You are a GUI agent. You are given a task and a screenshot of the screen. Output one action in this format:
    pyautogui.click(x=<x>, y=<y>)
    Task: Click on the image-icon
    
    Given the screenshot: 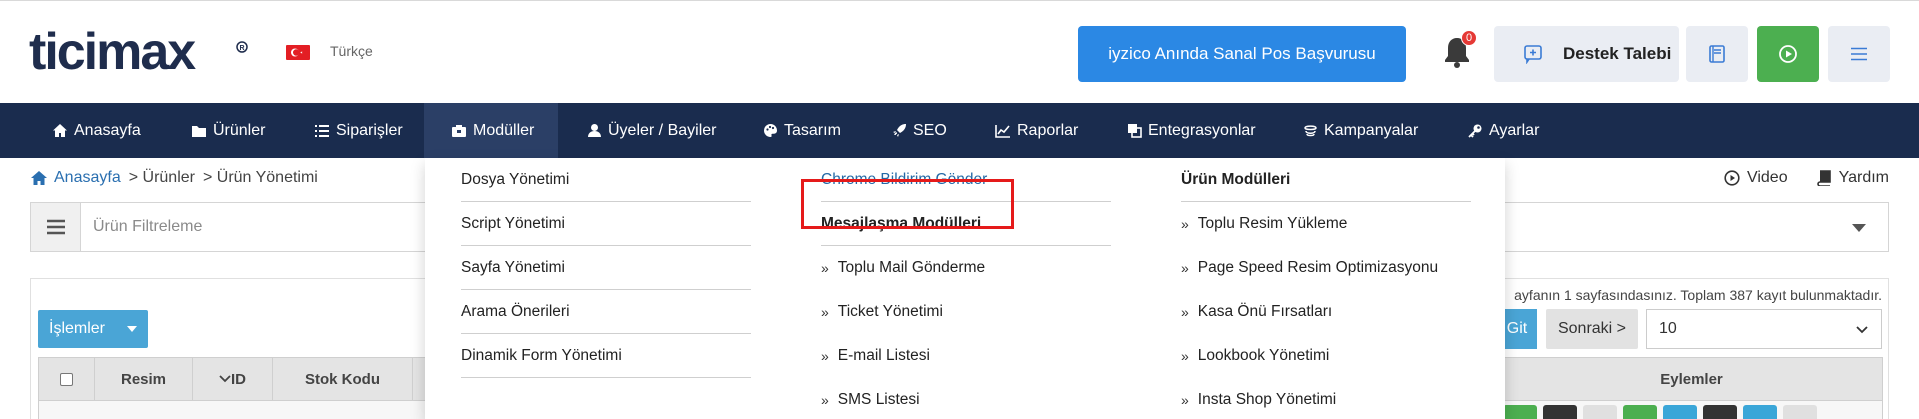 What is the action you would take?
    pyautogui.click(x=1640, y=412)
    